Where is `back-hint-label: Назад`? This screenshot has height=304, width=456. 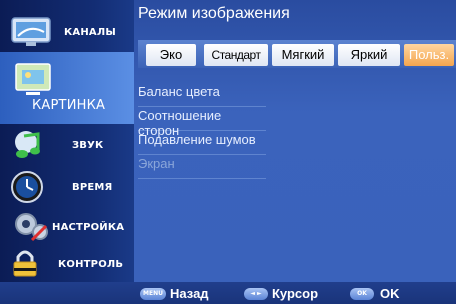 back-hint-label: Назад is located at coordinates (189, 293).